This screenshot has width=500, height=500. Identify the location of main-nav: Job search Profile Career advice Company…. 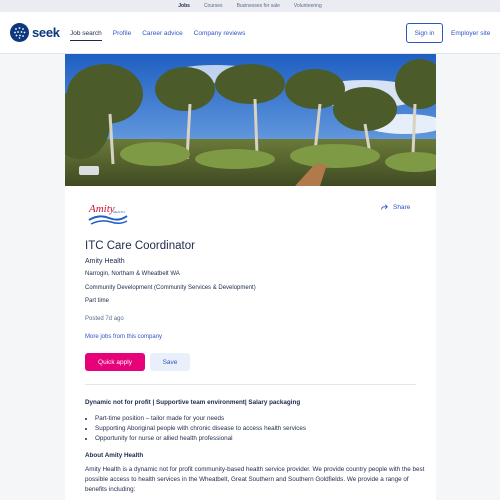
(157, 33).